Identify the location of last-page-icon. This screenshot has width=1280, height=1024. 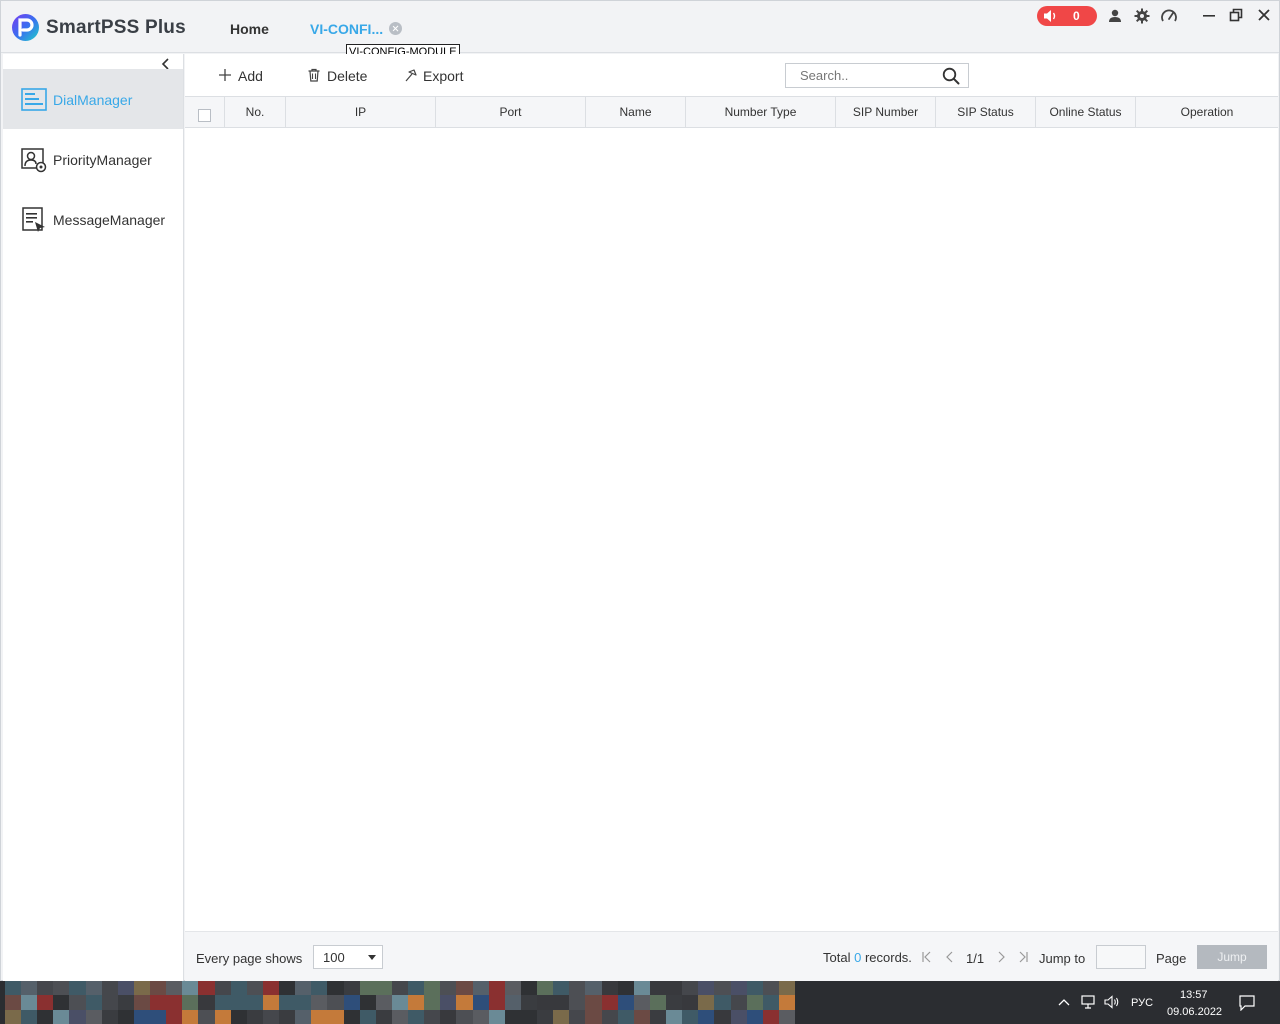
(1023, 957).